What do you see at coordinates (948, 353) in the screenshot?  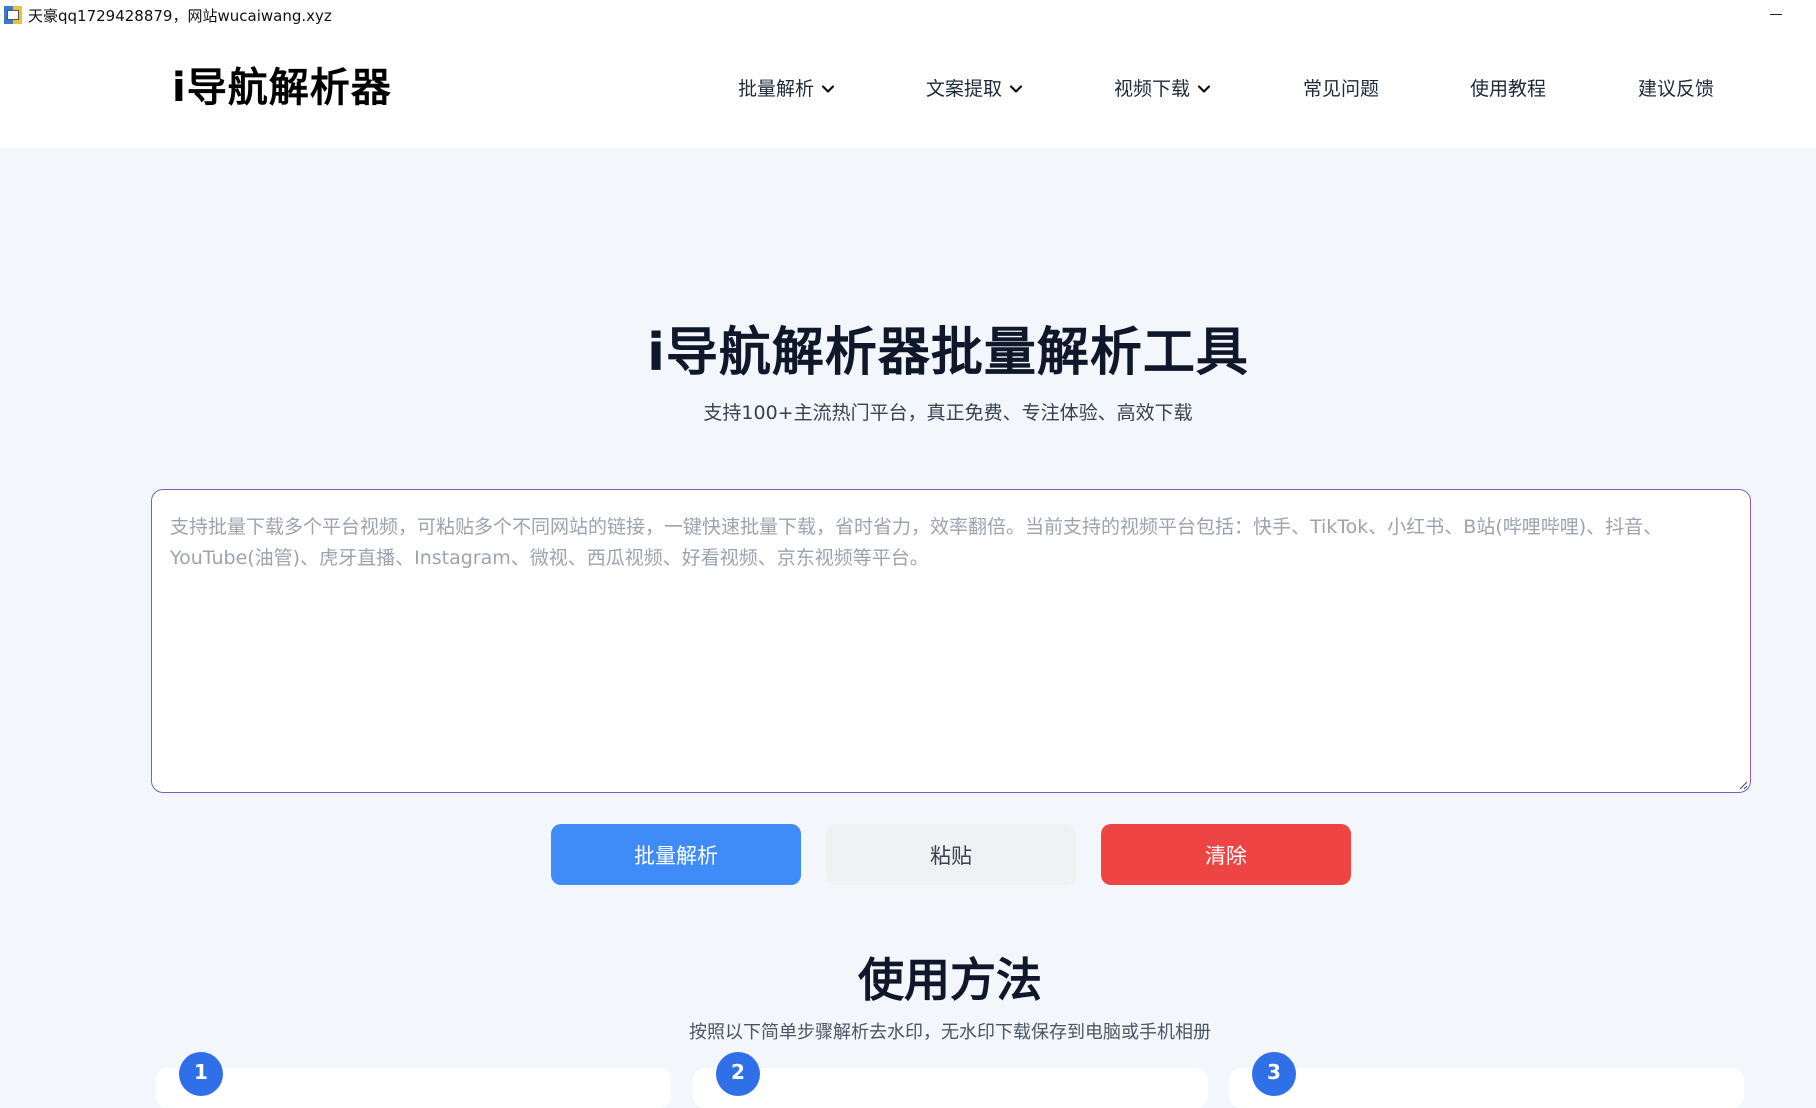 I see `page-title: i导航解析器批量解析工具` at bounding box center [948, 353].